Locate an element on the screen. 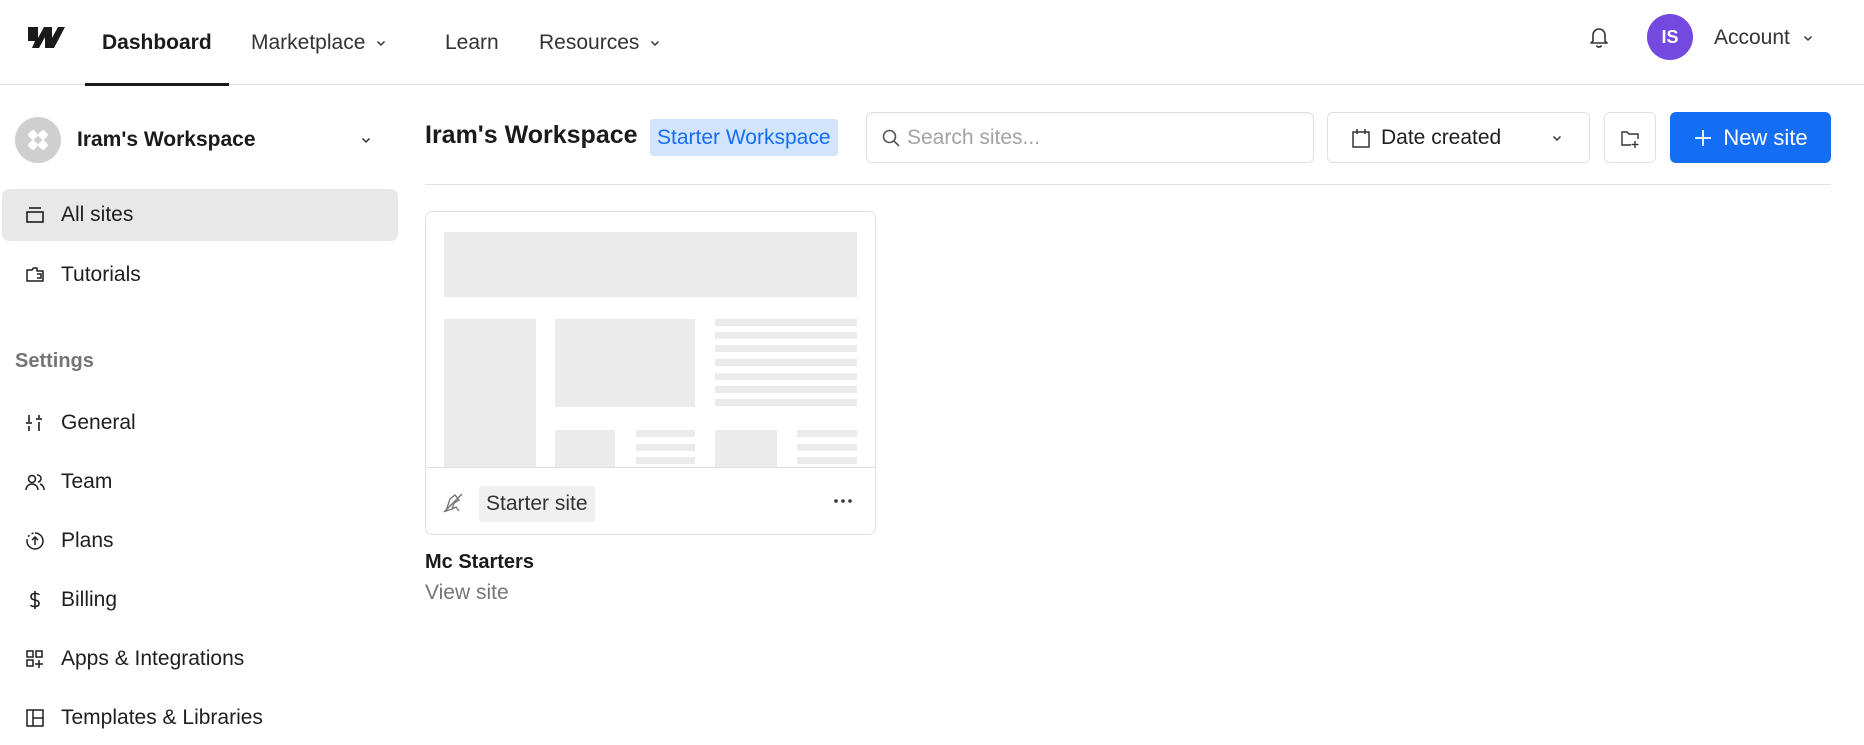 The height and width of the screenshot is (745, 1864). new-site-label: New site is located at coordinates (1765, 137).